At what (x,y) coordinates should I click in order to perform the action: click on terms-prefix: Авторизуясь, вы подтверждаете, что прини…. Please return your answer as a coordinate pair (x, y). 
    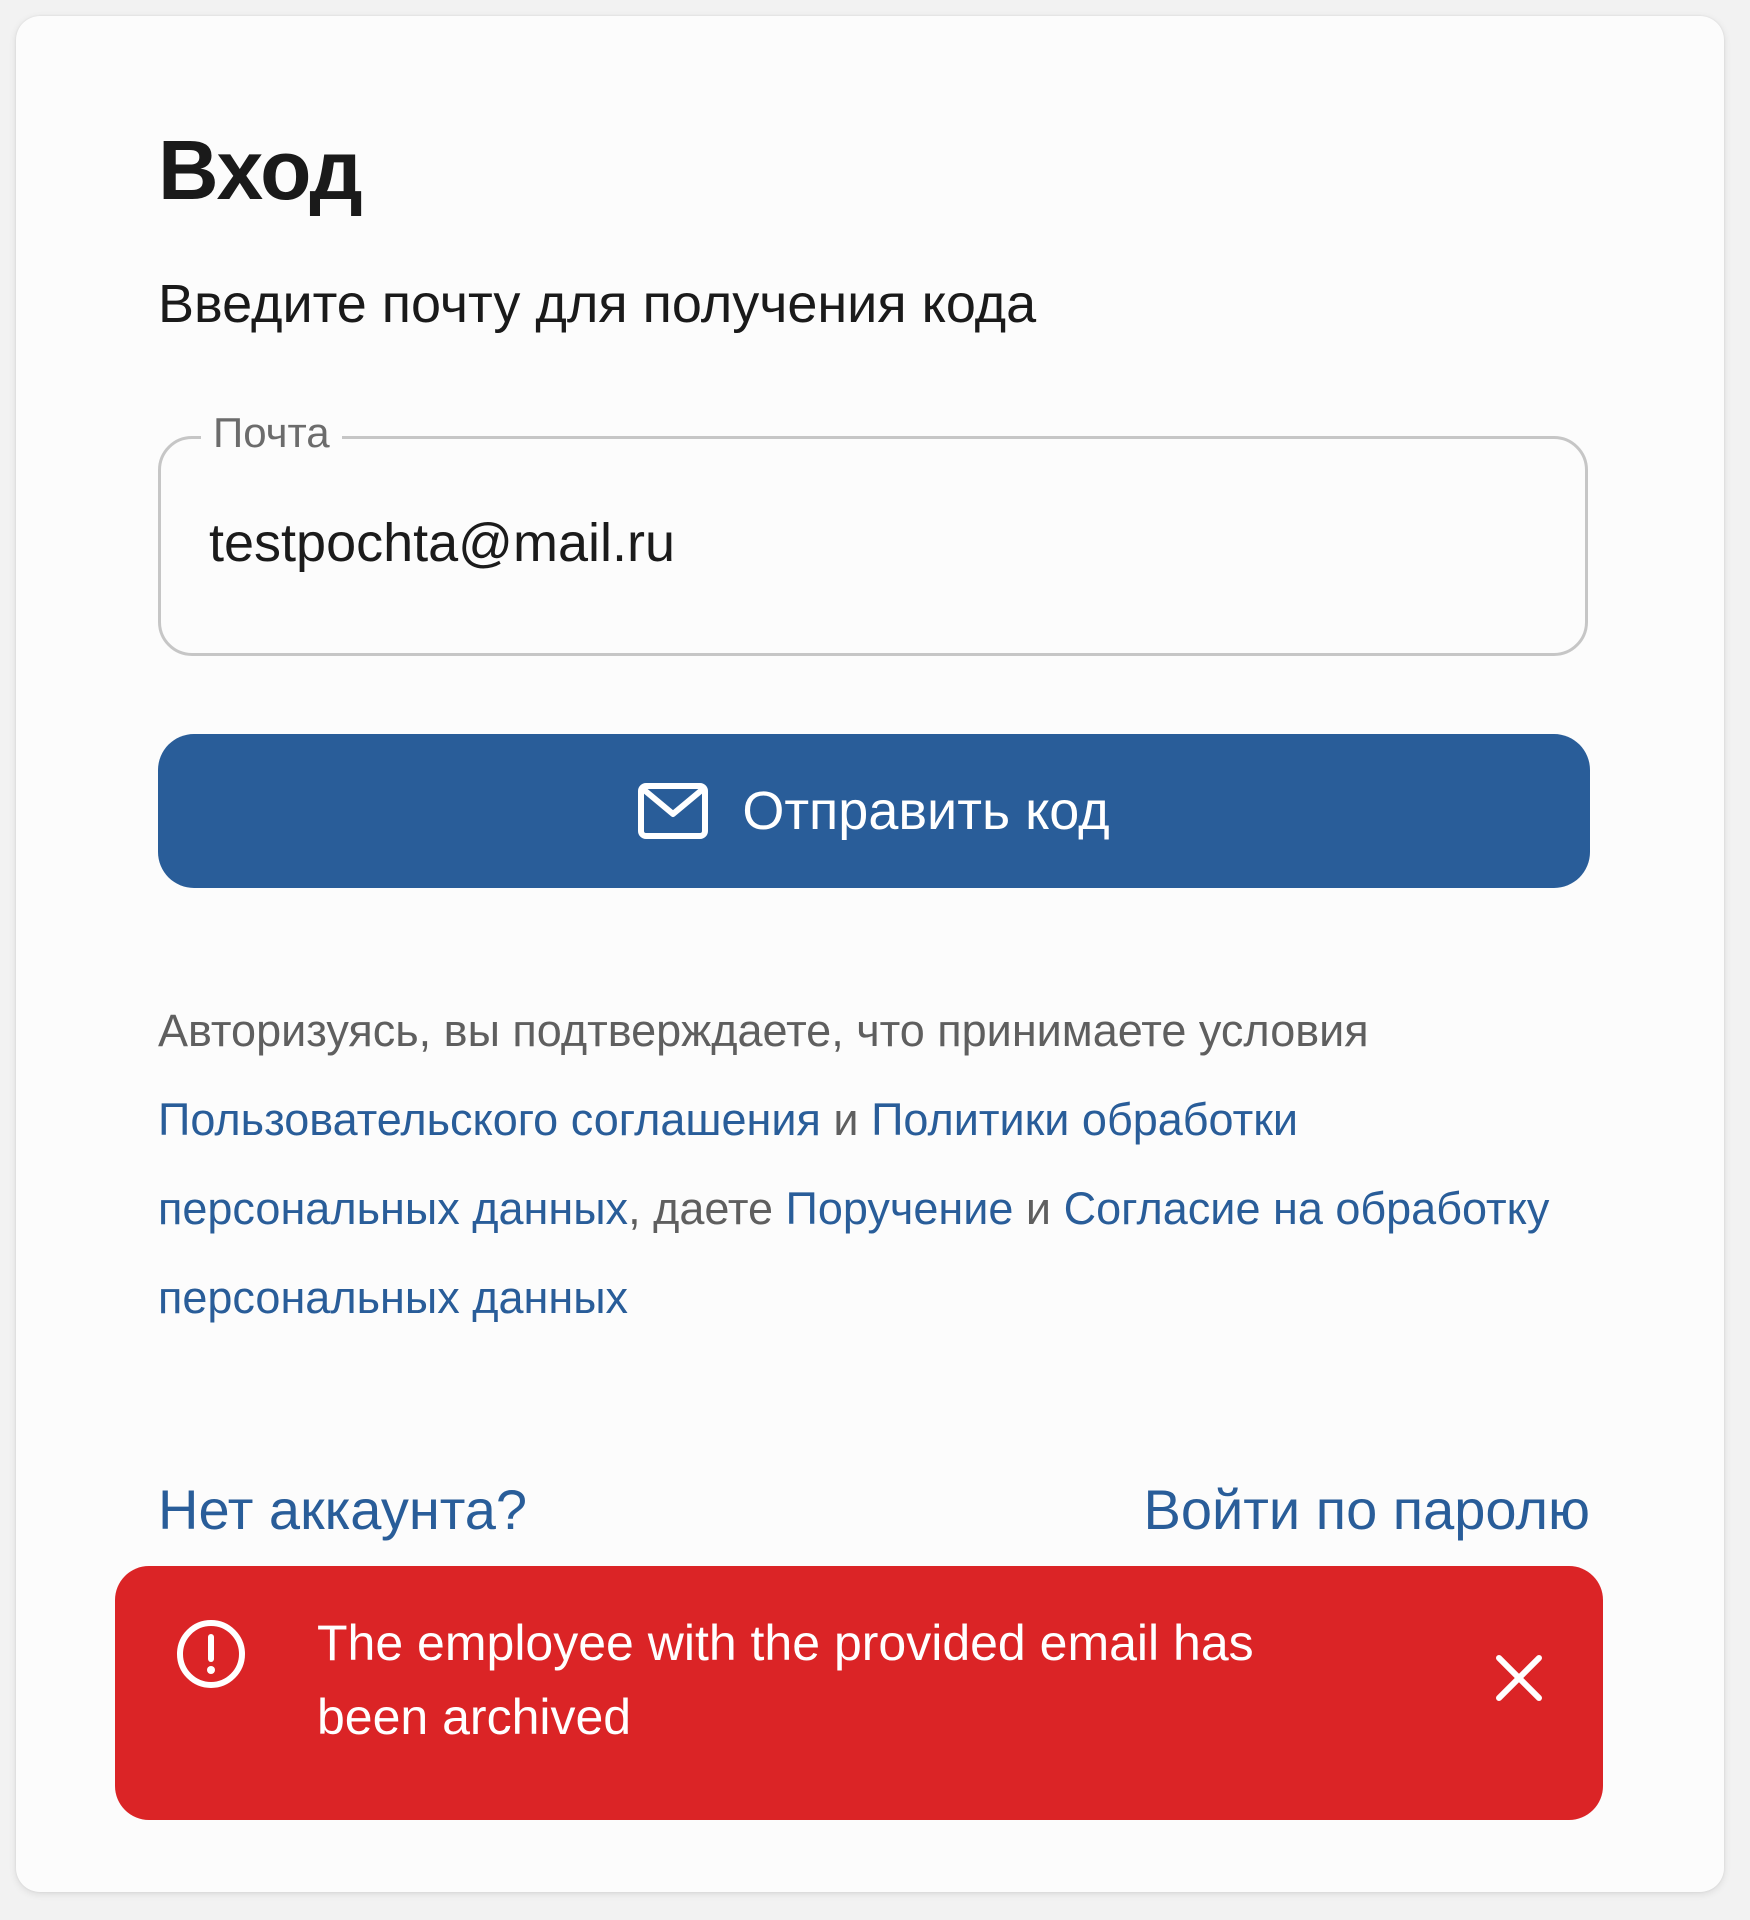
    Looking at the image, I should click on (763, 1030).